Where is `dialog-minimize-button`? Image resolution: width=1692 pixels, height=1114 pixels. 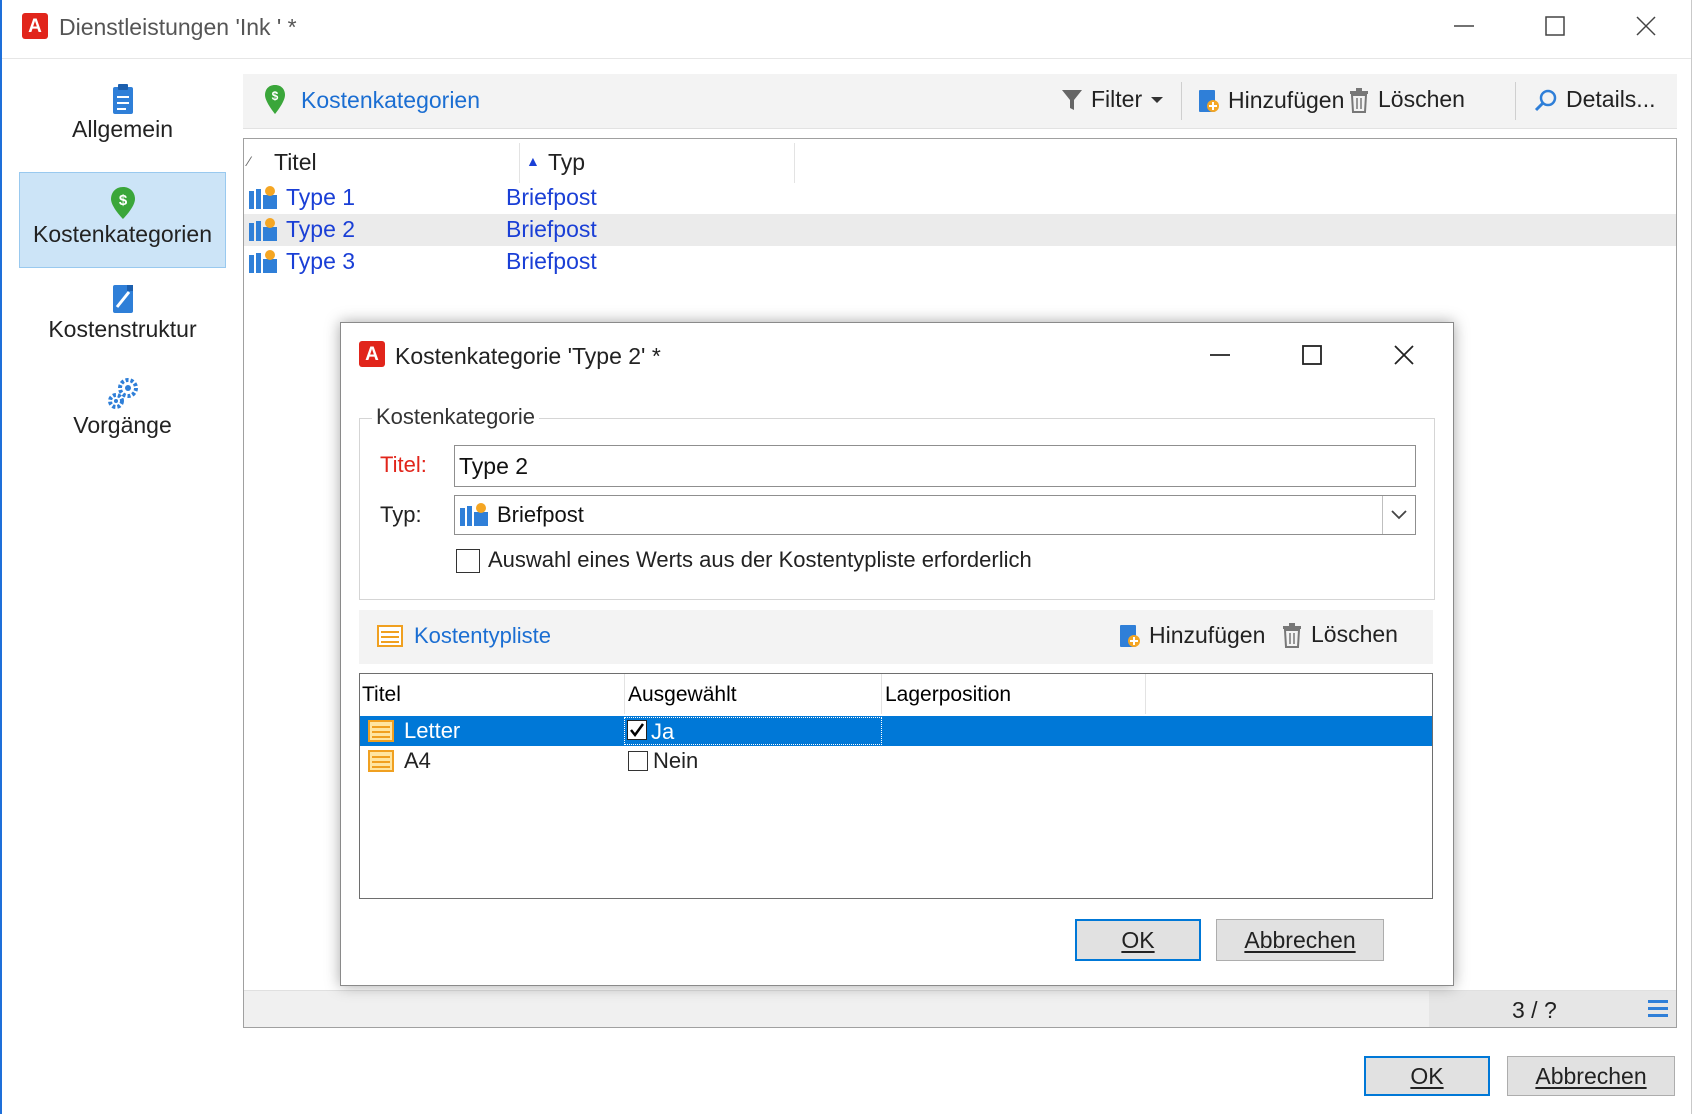
dialog-minimize-button is located at coordinates (1220, 355).